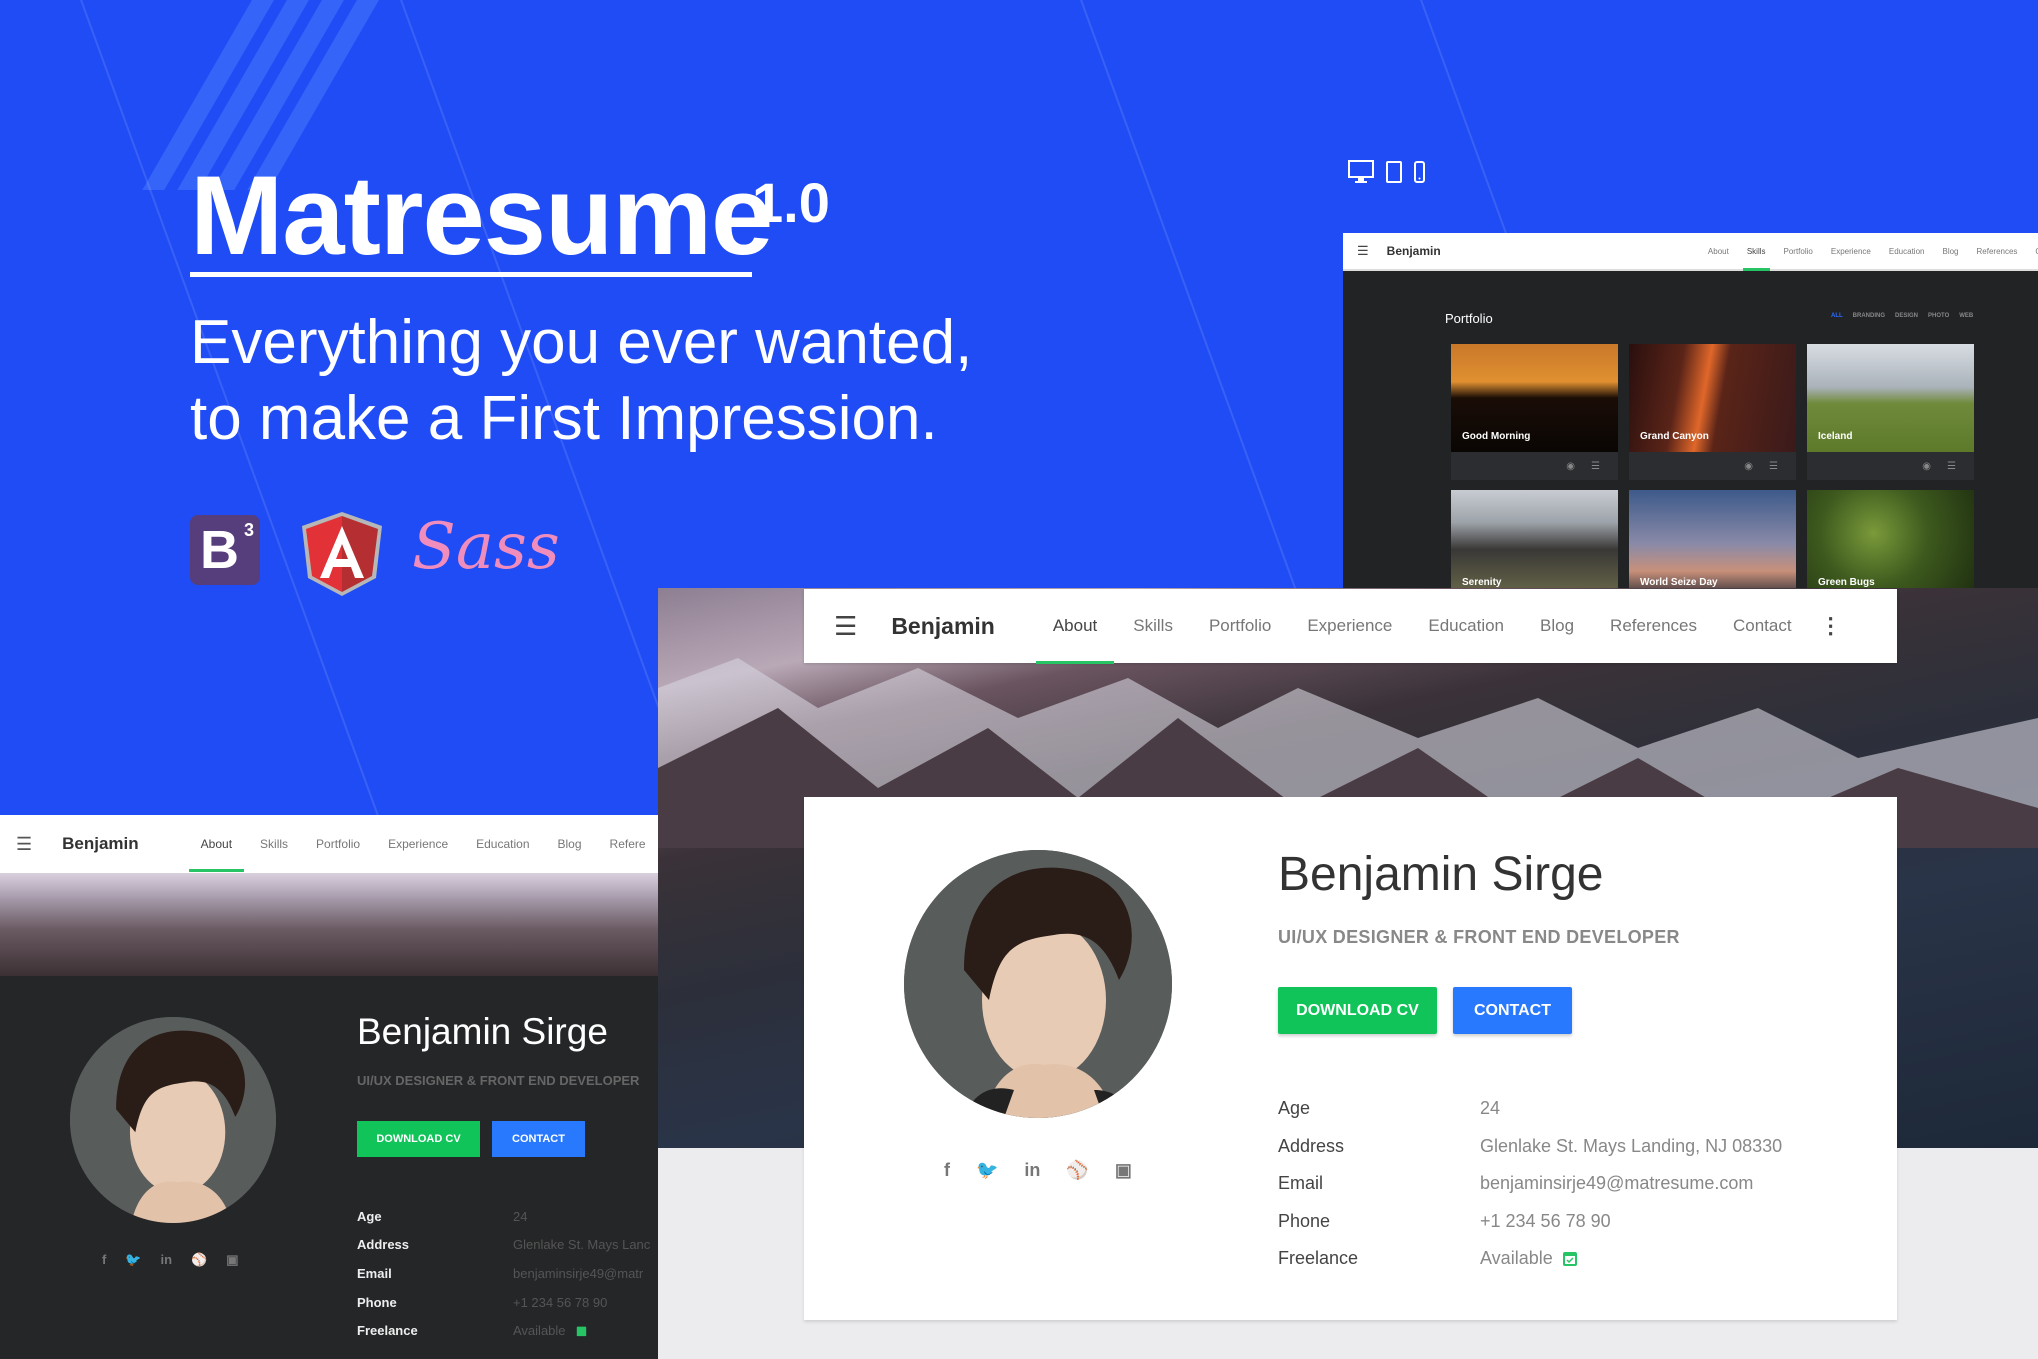 The image size is (2038, 1359). Describe the element at coordinates (471, 274) in the screenshot. I see `title-underline` at that location.